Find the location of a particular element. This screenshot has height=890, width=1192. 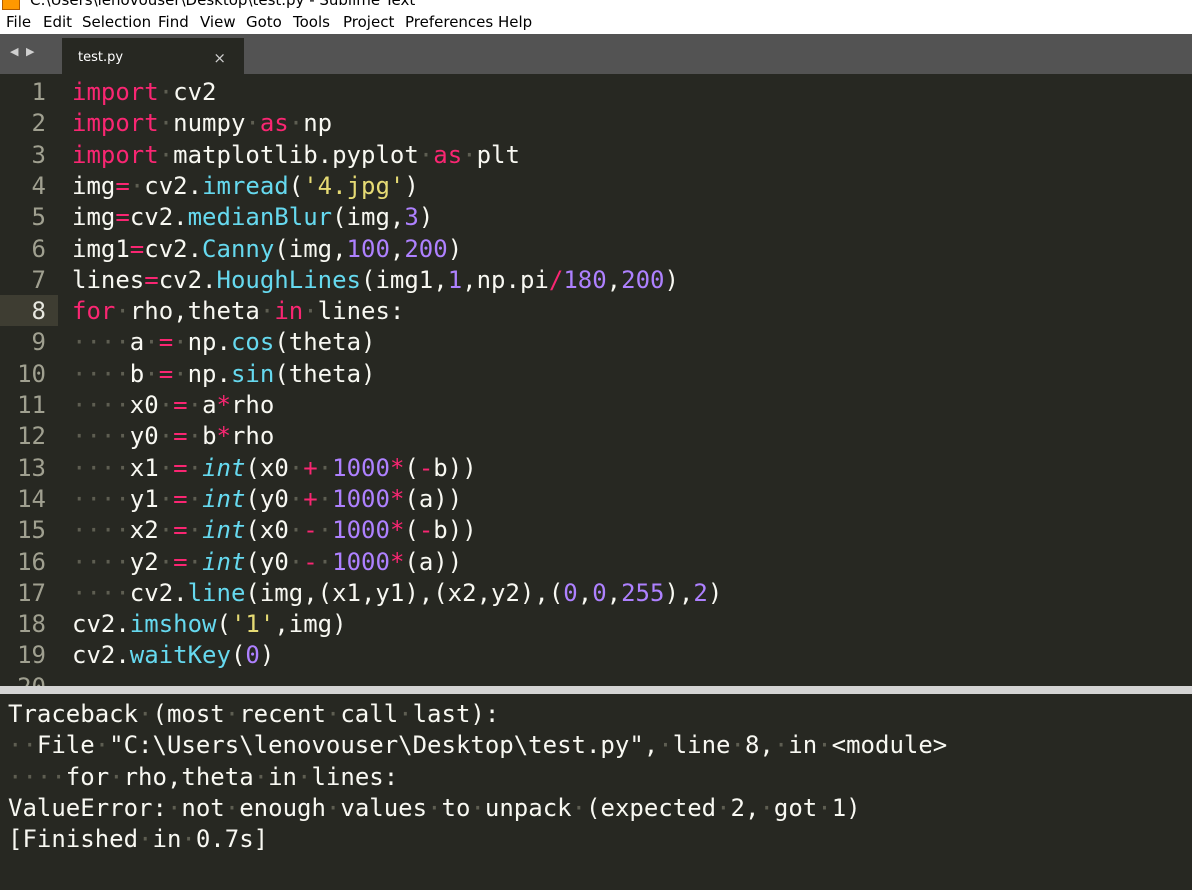

line-number-gutter: 5 is located at coordinates (29, 216).